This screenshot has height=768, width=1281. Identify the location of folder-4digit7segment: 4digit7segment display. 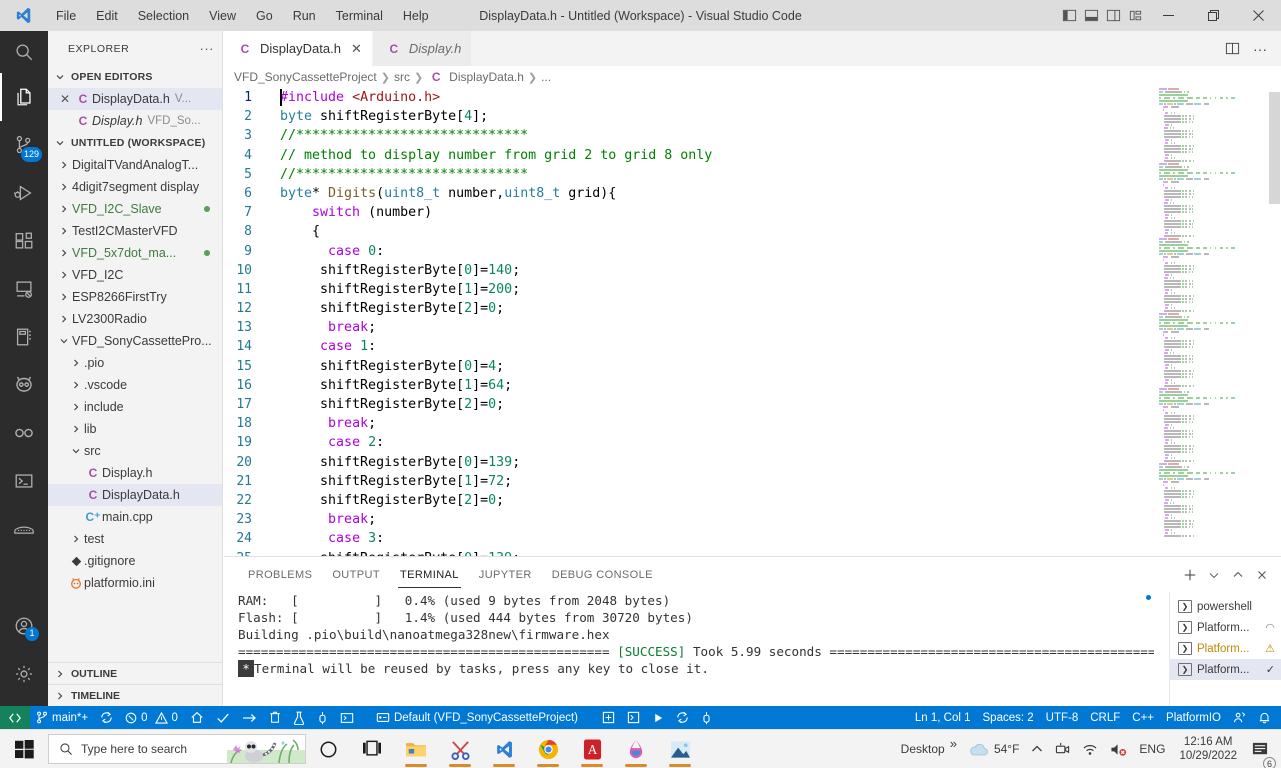
(135, 187).